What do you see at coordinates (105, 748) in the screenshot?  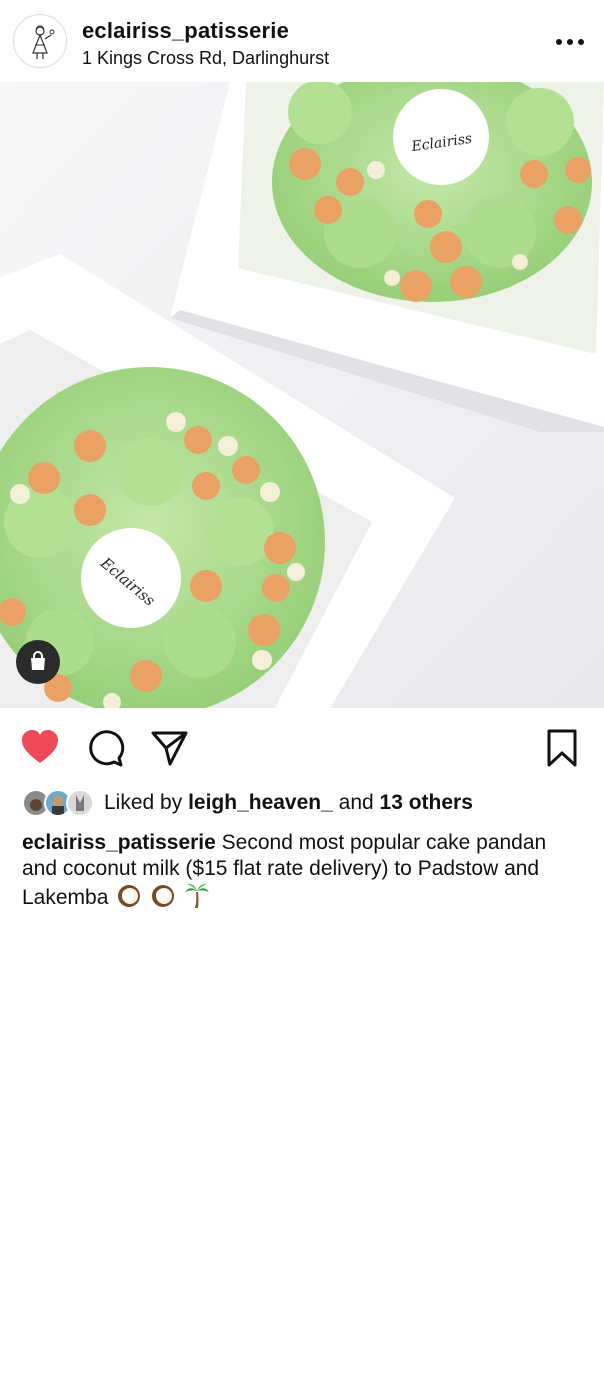 I see `comment-icon` at bounding box center [105, 748].